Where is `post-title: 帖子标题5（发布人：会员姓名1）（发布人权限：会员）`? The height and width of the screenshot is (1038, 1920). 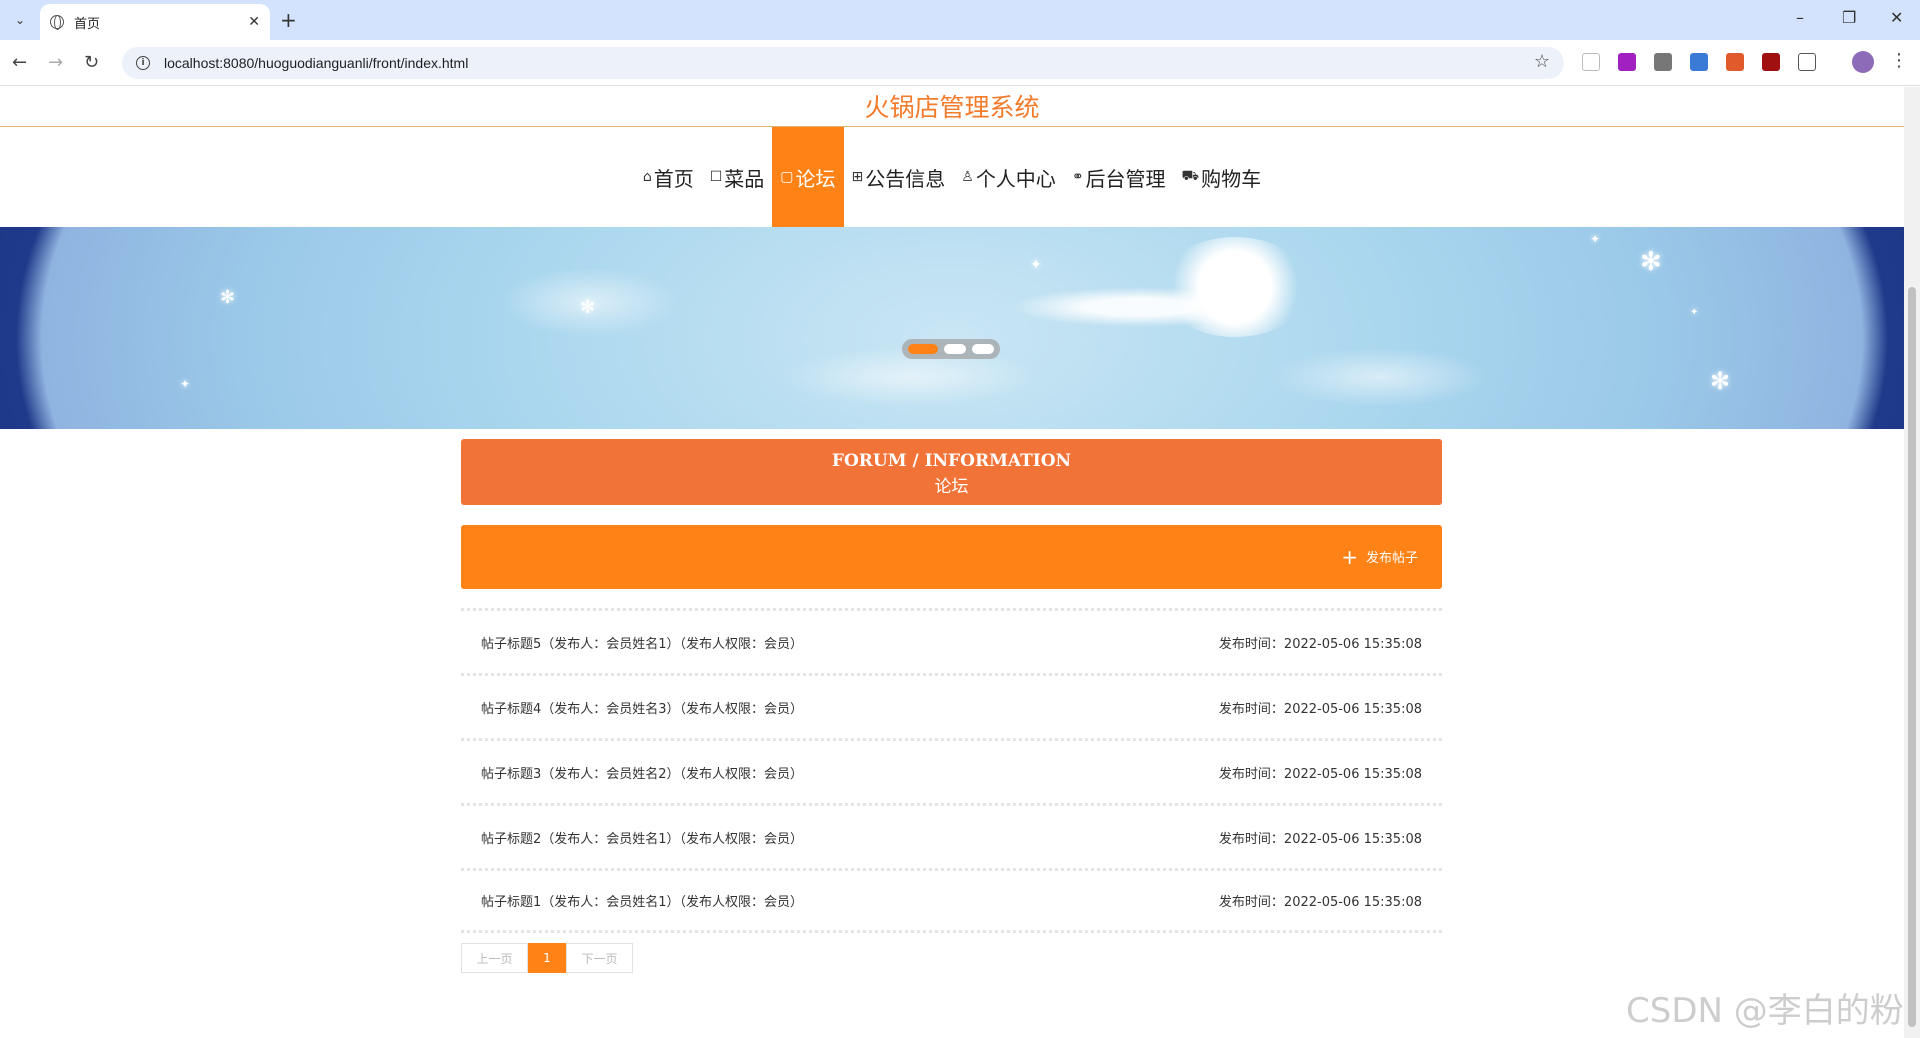
post-title: 帖子标题5（发布人：会员姓名1）（发布人权限：会员） is located at coordinates (642, 642).